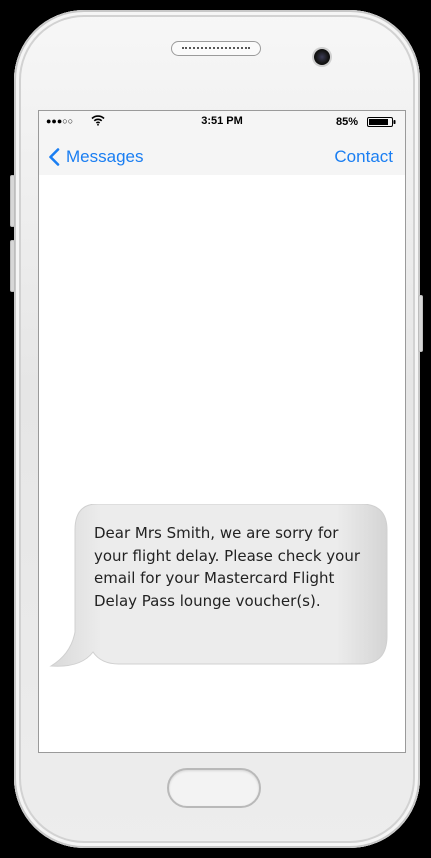  Describe the element at coordinates (322, 57) in the screenshot. I see `front-camera-icon` at that location.